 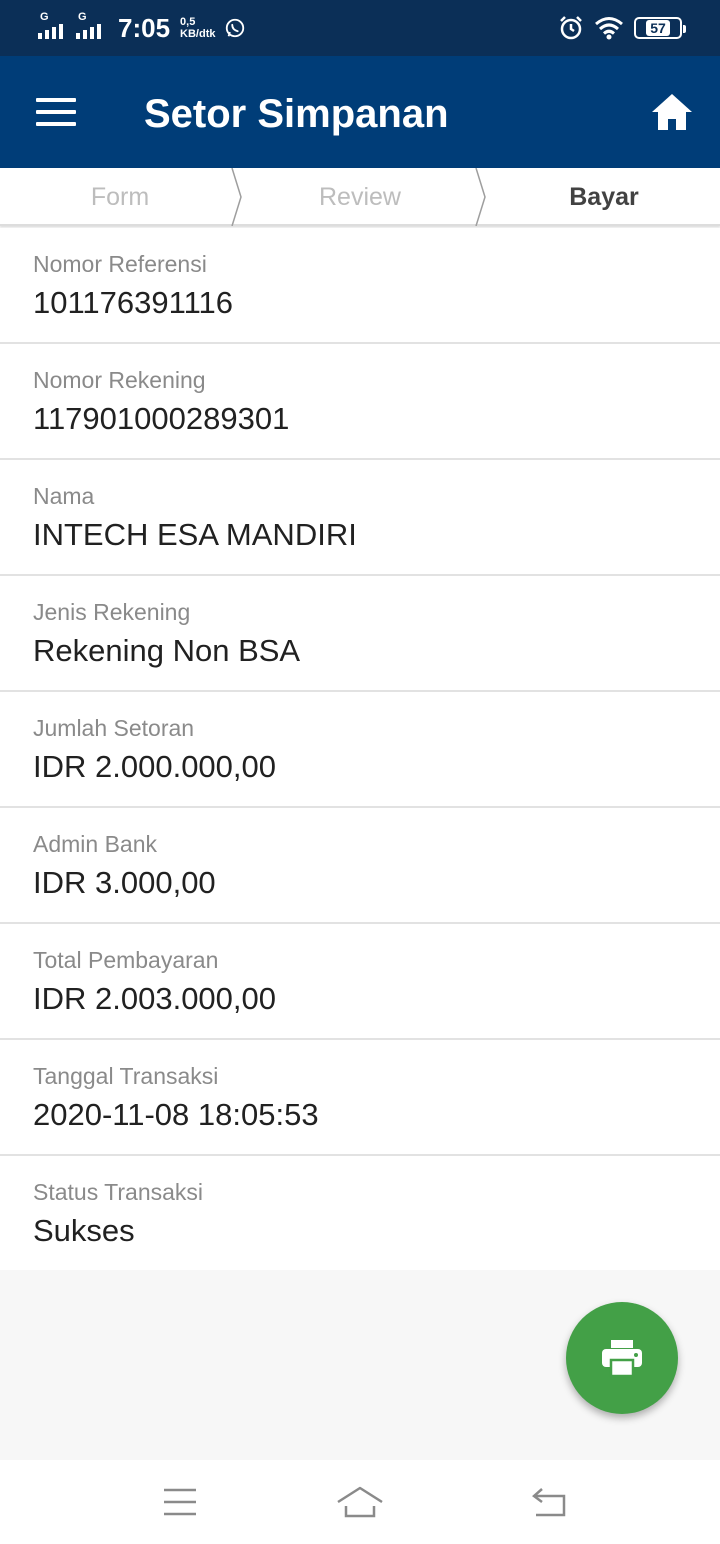 I want to click on home-nav-icon, so click(x=360, y=1502).